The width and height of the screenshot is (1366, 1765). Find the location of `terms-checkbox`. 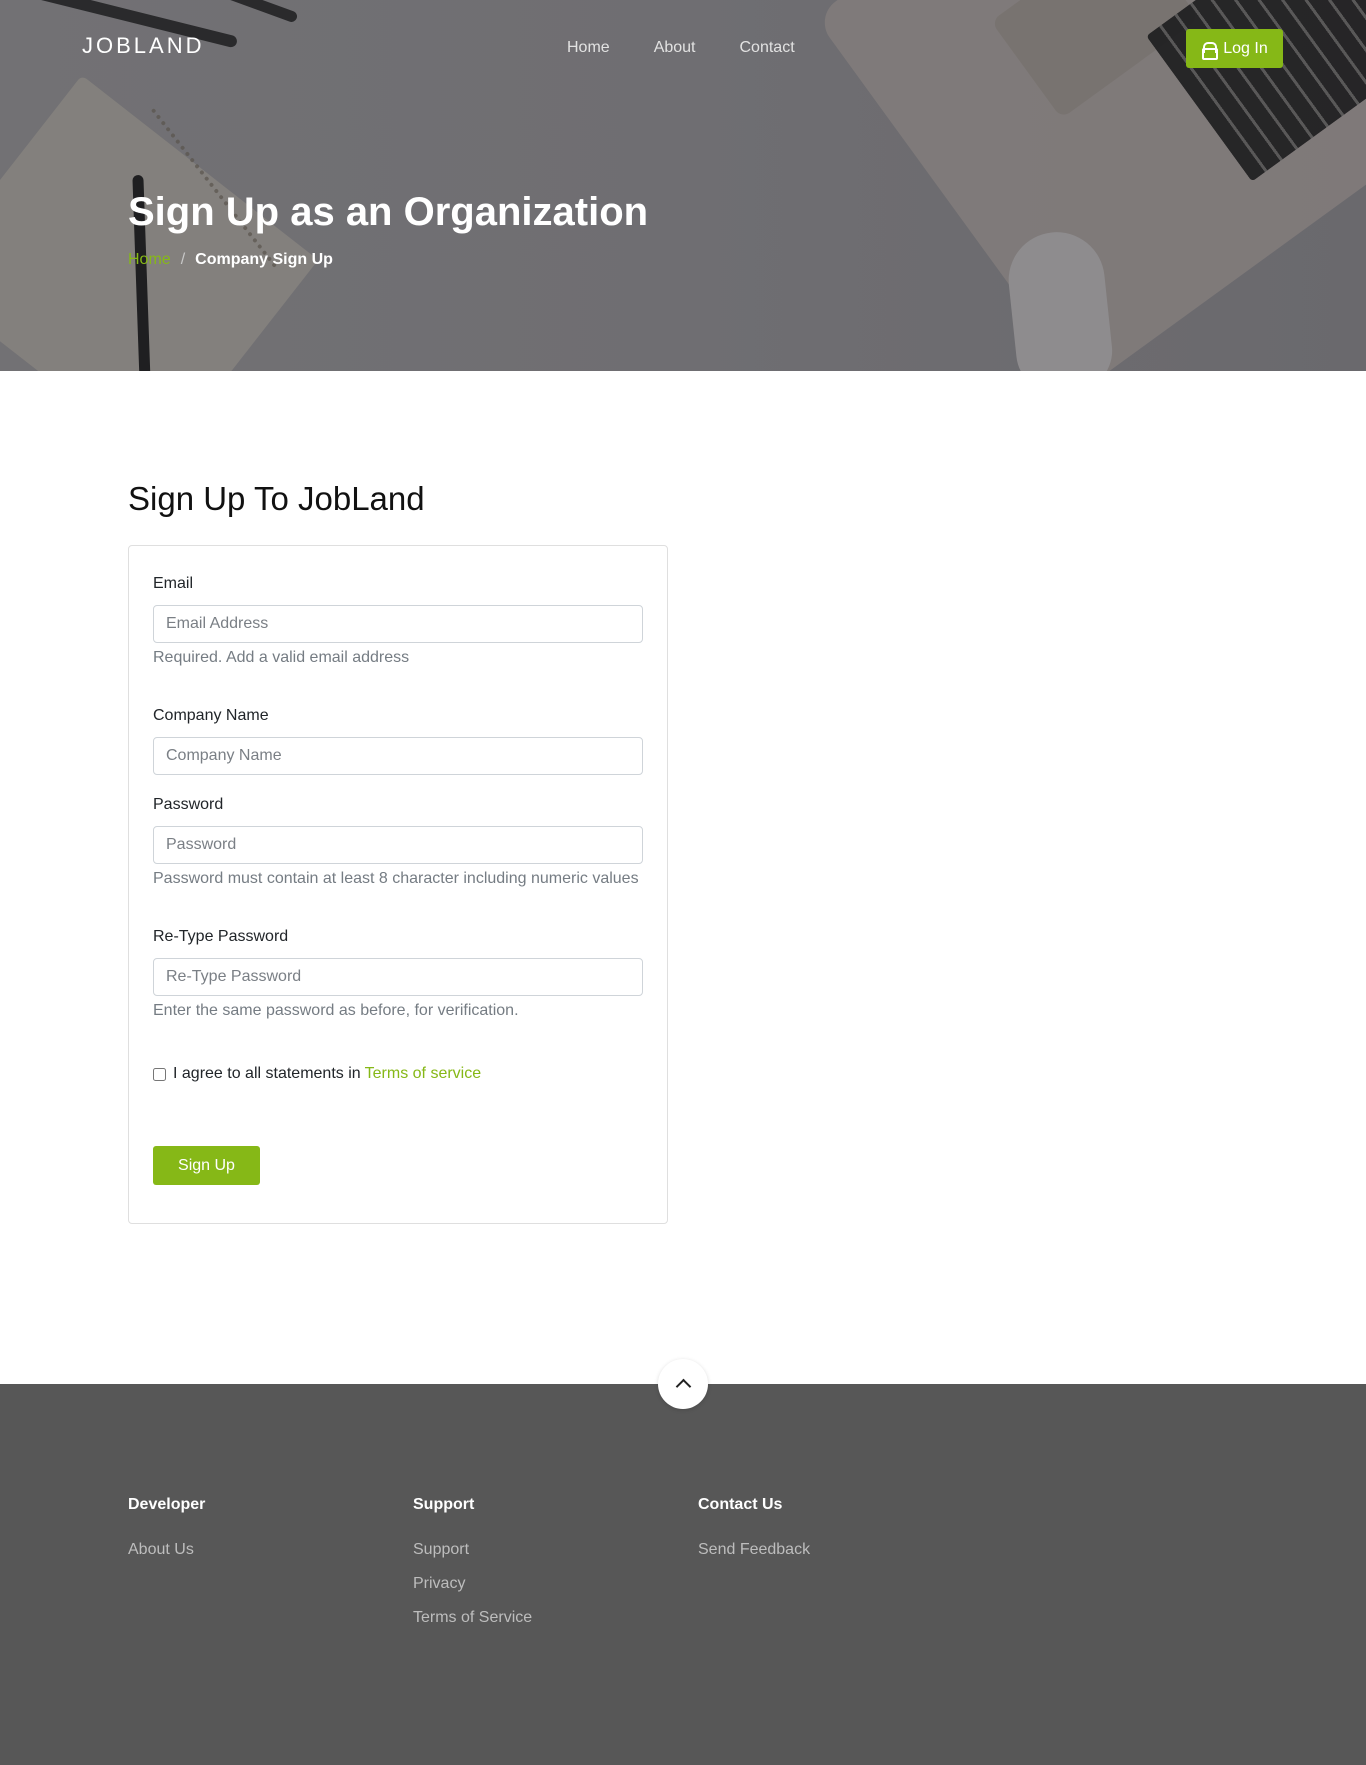

terms-checkbox is located at coordinates (159, 1074).